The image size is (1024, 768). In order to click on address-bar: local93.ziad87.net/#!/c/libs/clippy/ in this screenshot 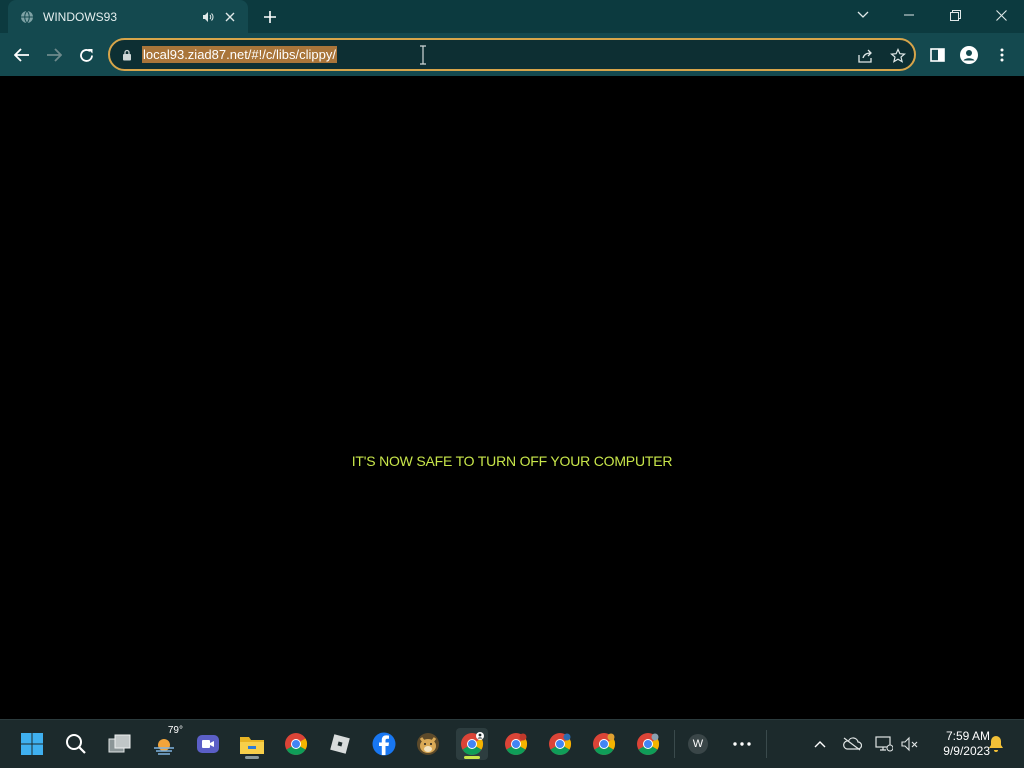, I will do `click(512, 54)`.